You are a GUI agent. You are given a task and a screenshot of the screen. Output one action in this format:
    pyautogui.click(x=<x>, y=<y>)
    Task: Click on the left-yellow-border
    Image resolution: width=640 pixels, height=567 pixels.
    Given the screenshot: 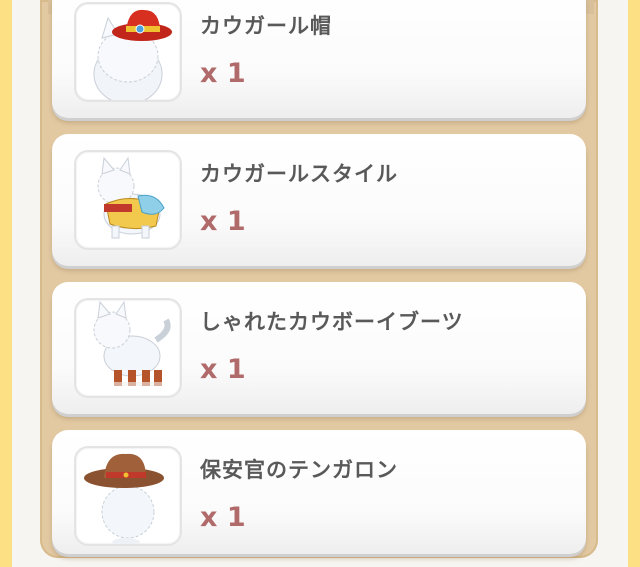 What is the action you would take?
    pyautogui.click(x=6, y=283)
    